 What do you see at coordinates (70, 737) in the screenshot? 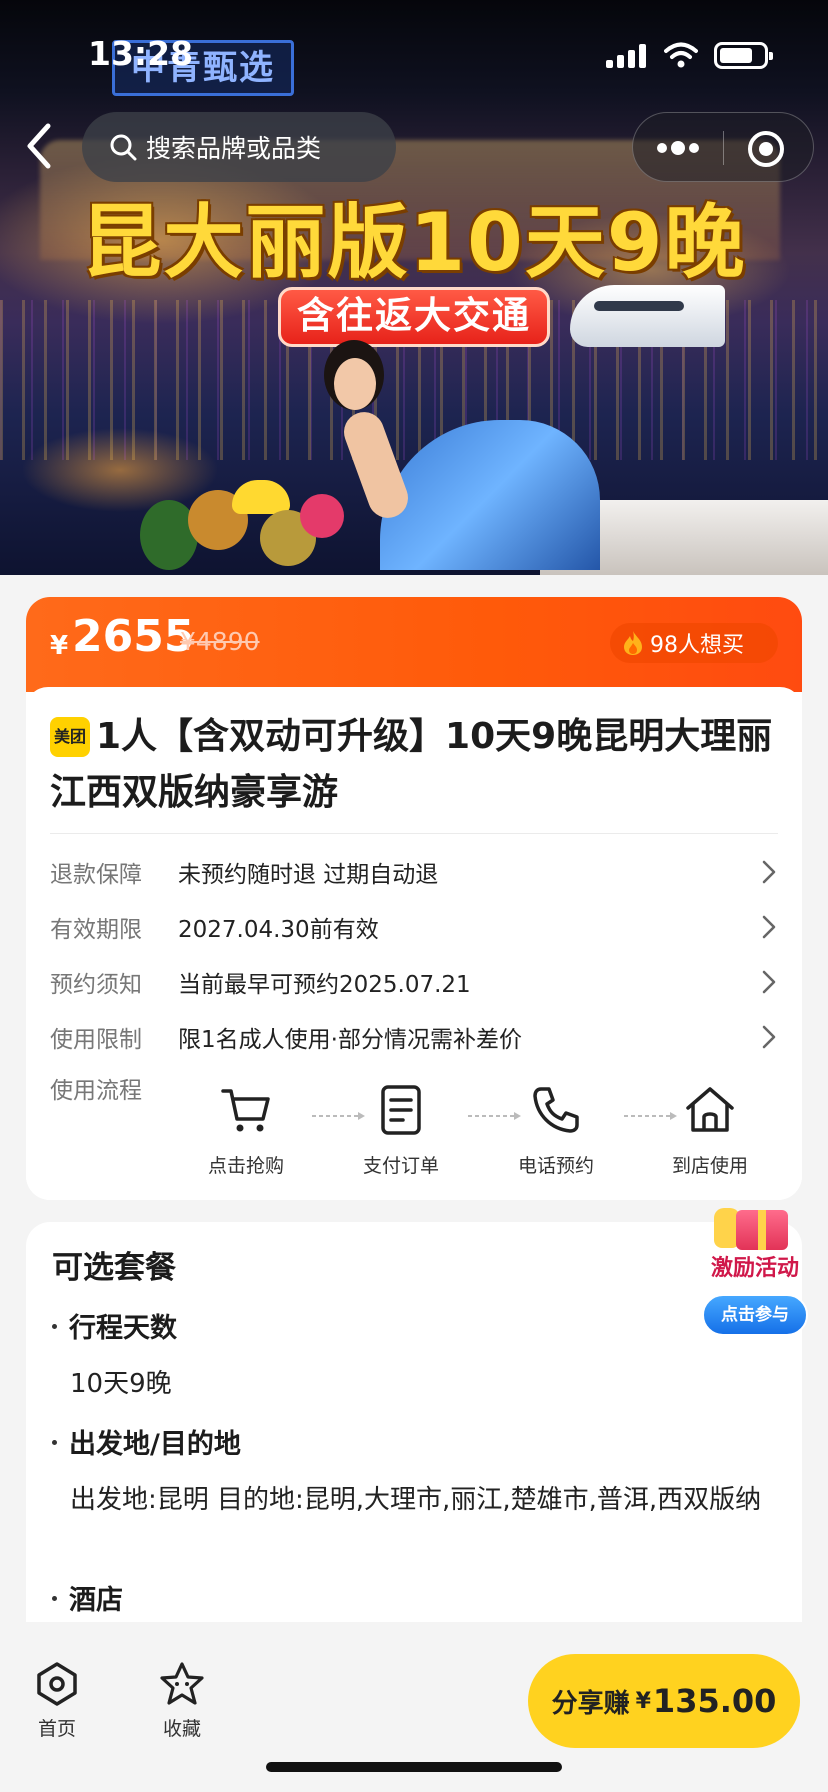
I see `platform-tag: 美团` at bounding box center [70, 737].